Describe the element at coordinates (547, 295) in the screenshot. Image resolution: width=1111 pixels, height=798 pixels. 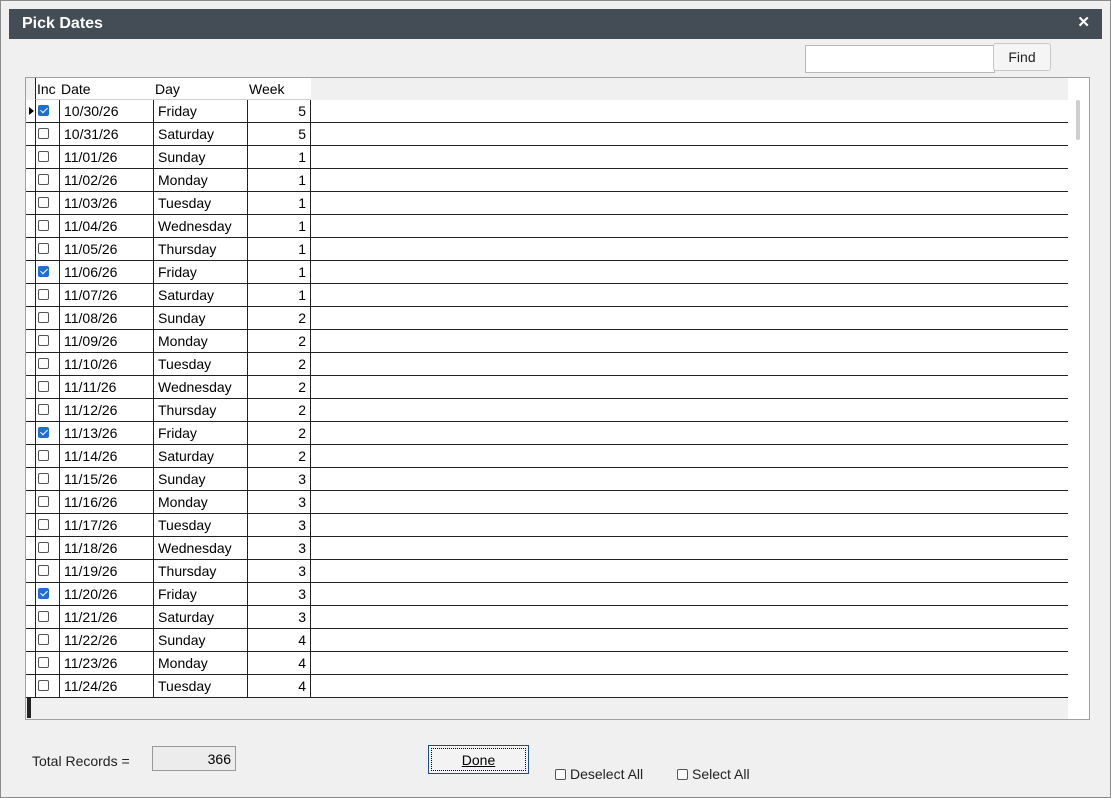
I see `table-row: 11/07/26 Saturday 1` at that location.